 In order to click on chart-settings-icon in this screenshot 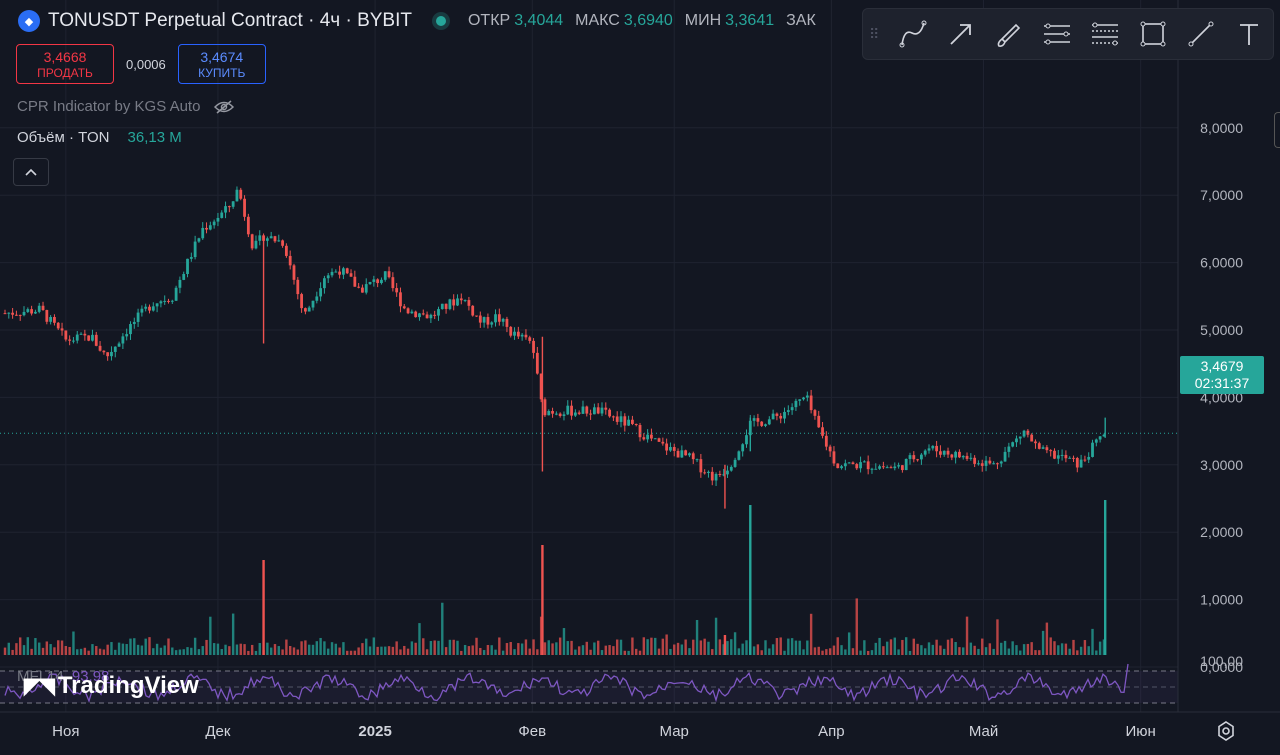, I will do `click(1226, 731)`.